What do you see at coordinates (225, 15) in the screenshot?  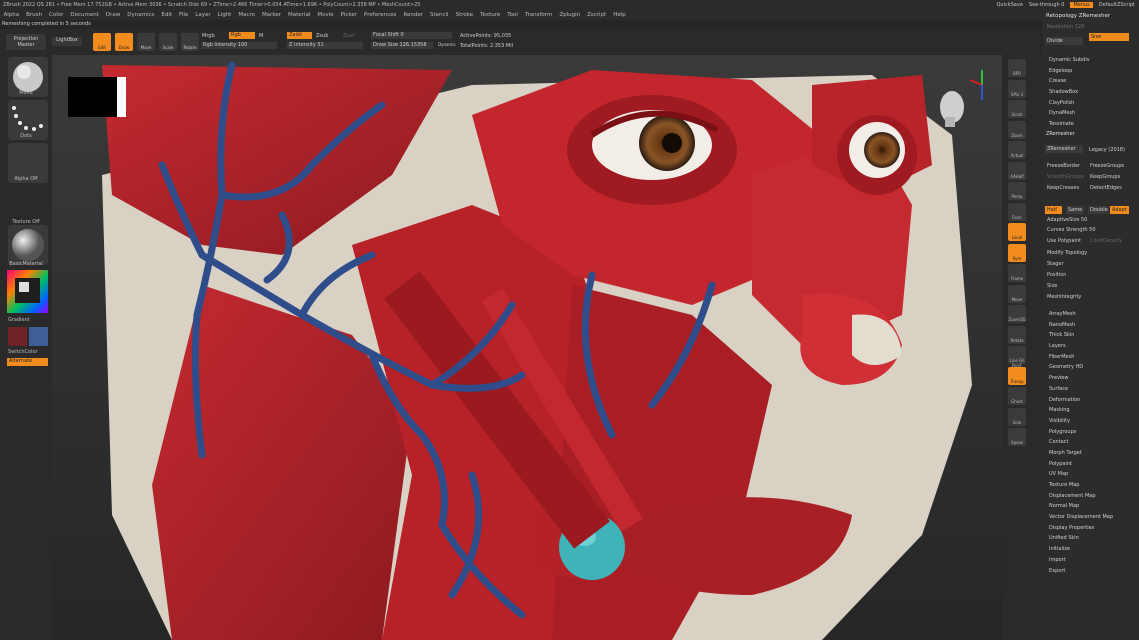 I see `menu-light: Light` at bounding box center [225, 15].